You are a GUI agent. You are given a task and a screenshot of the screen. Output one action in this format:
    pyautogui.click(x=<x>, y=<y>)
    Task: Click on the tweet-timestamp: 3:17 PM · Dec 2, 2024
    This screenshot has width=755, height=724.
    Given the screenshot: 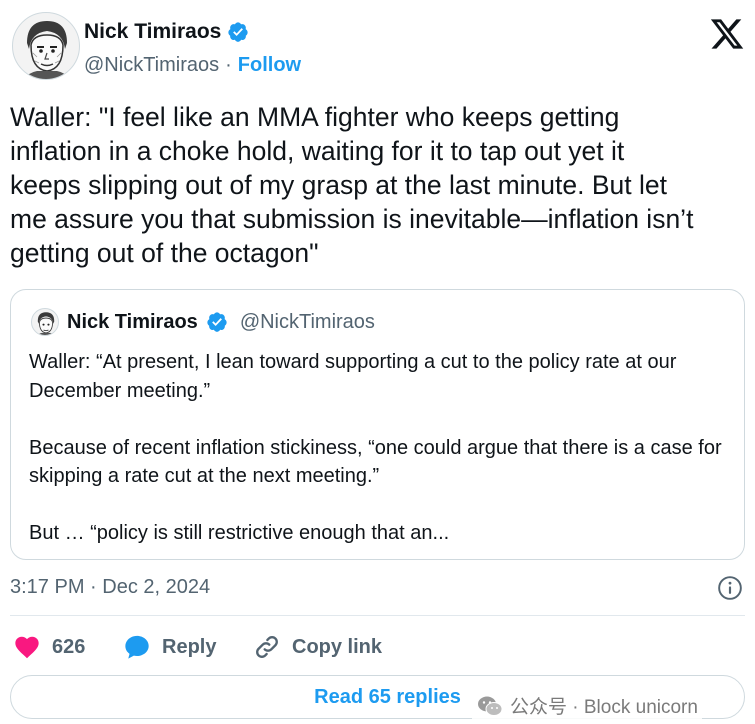 What is the action you would take?
    pyautogui.click(x=110, y=587)
    